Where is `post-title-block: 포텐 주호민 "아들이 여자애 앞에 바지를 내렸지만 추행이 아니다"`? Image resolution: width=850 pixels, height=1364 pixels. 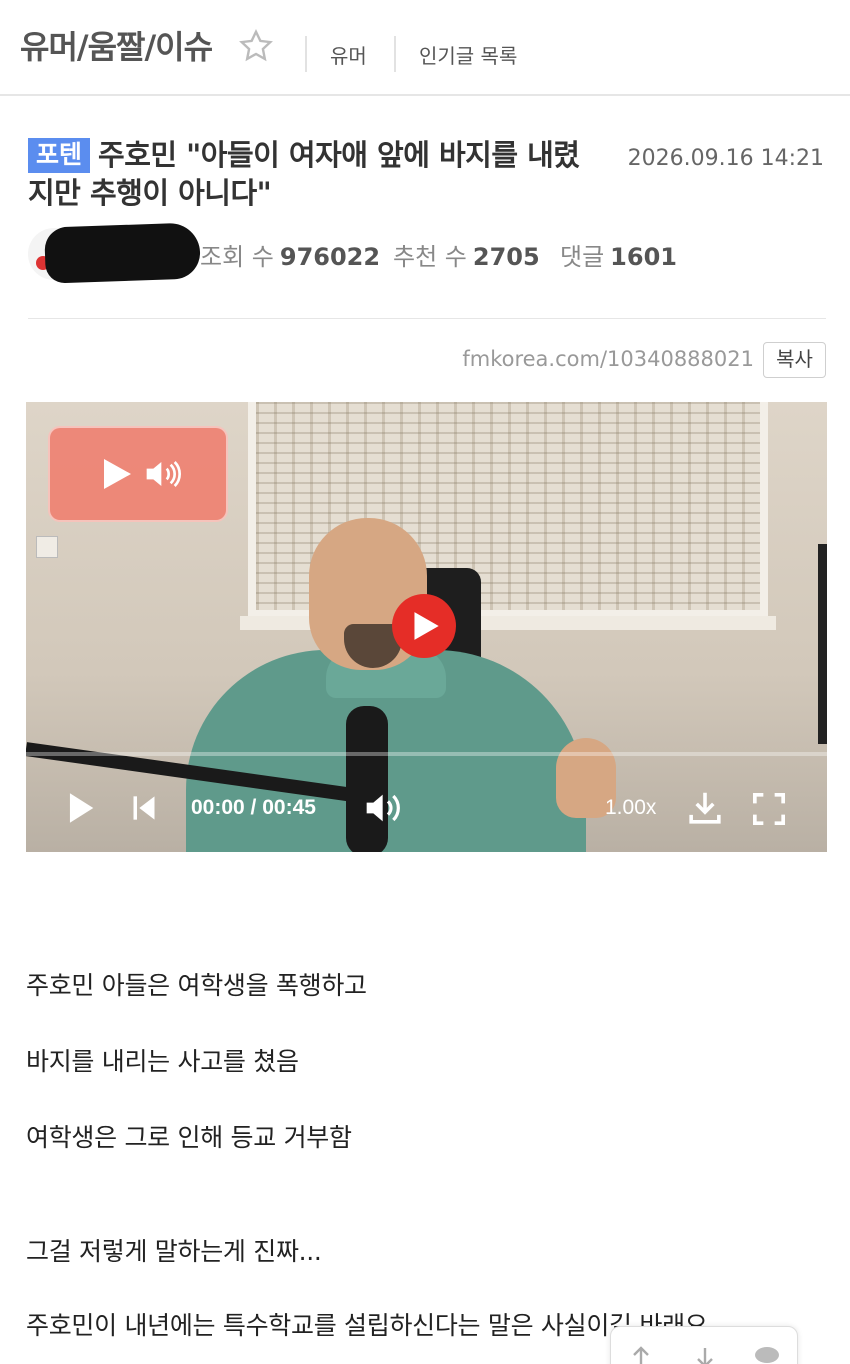
post-title-block: 포텐 주호민 "아들이 여자애 앞에 바지를 내렸지만 추행이 아니다" is located at coordinates (308, 174).